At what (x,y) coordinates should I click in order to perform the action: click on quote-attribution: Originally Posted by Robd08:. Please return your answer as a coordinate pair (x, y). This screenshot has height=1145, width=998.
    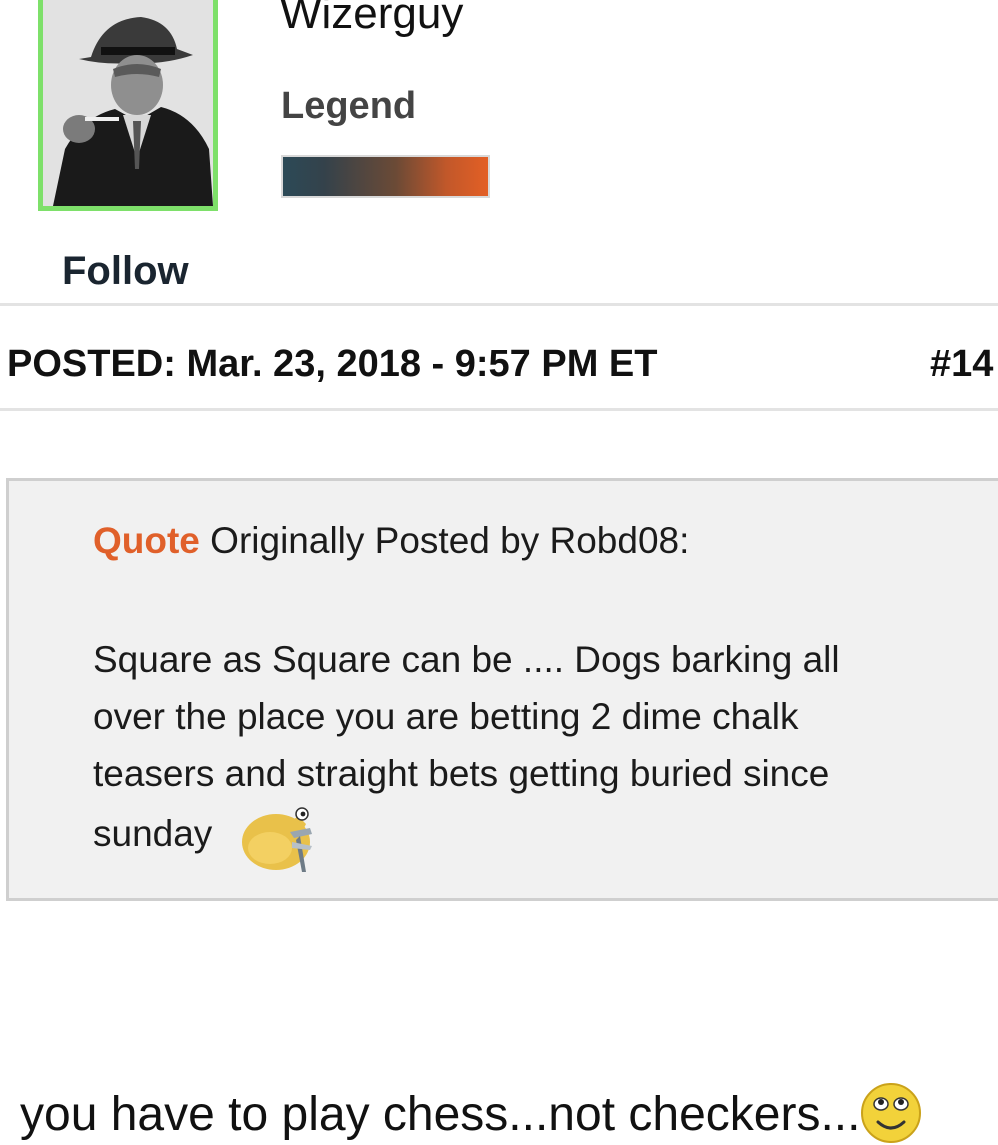
    Looking at the image, I should click on (444, 540).